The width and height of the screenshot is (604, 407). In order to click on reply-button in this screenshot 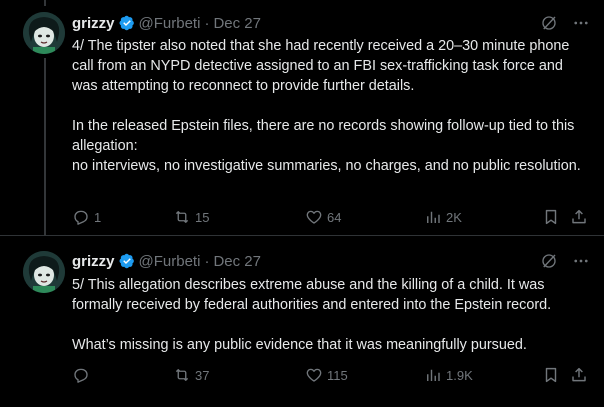, I will do `click(83, 375)`.